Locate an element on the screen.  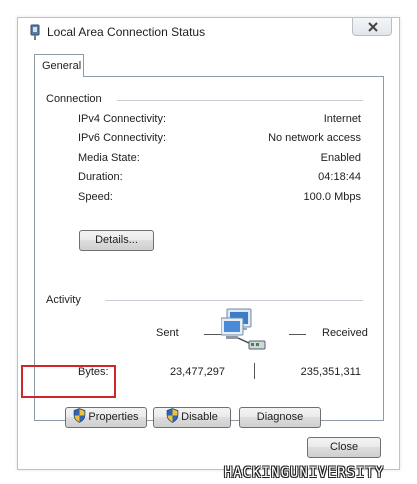
disable-button: Disable is located at coordinates (192, 417).